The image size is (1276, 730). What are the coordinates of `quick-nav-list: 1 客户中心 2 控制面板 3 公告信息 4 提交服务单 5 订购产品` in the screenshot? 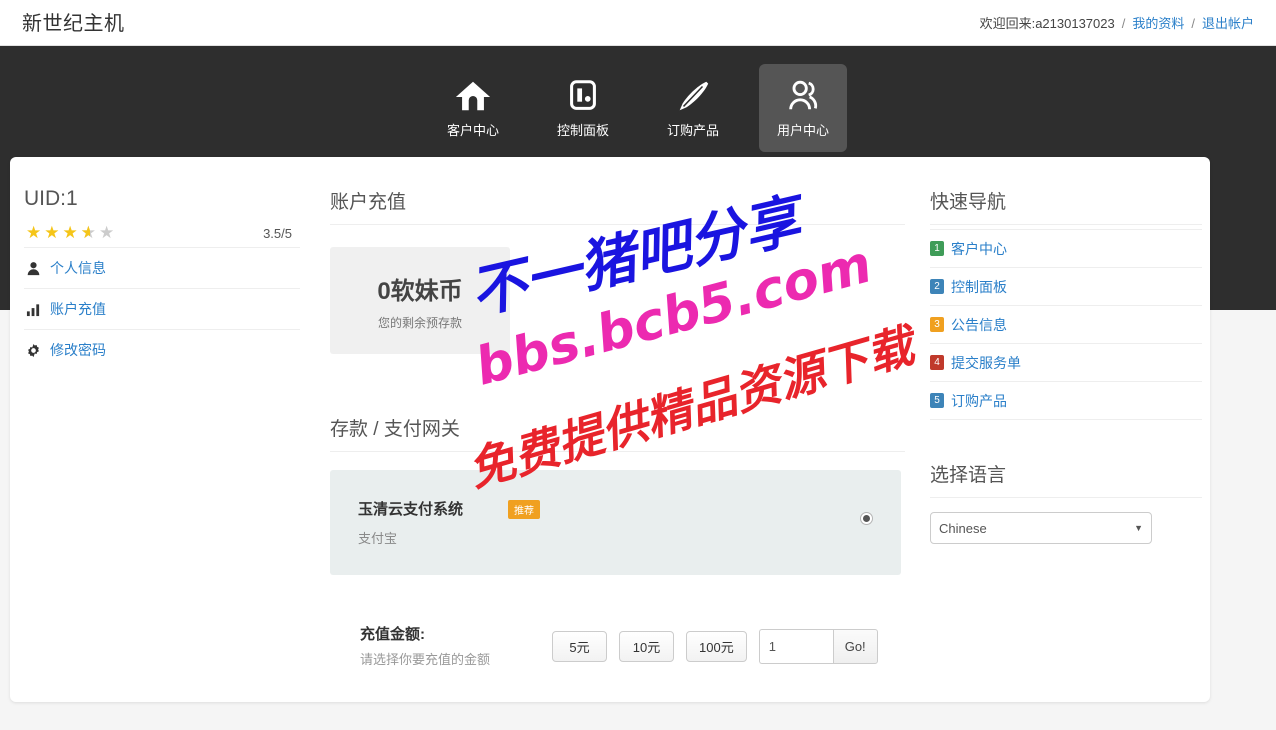 It's located at (1066, 324).